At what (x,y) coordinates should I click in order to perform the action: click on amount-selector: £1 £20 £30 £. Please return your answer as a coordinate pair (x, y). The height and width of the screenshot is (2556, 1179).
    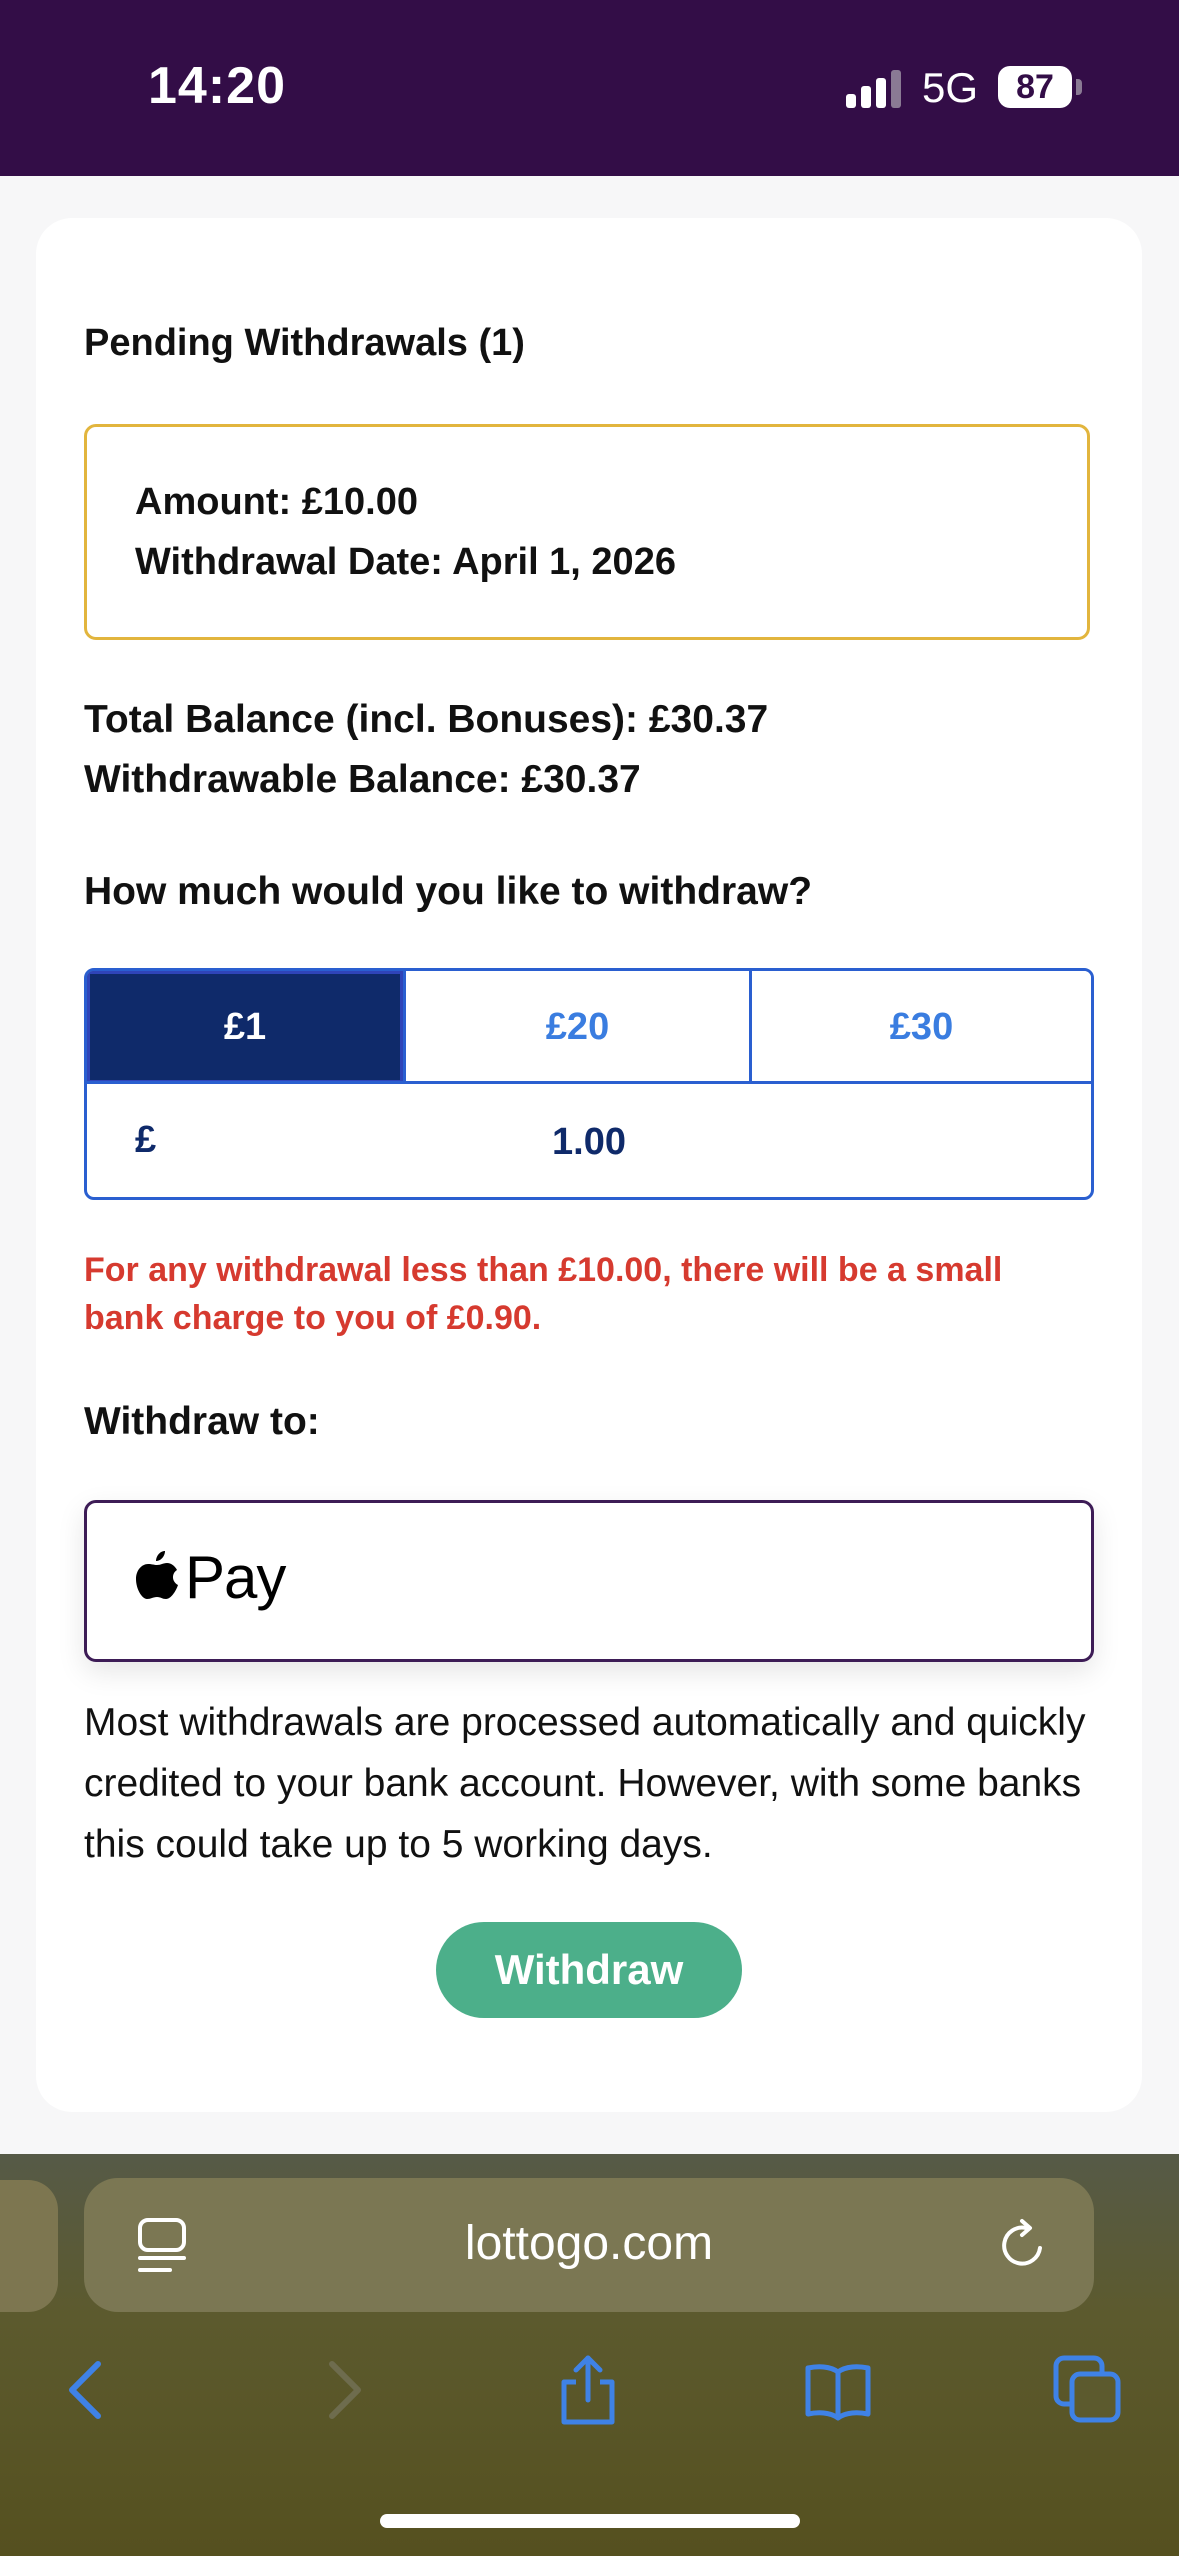
    Looking at the image, I should click on (589, 1084).